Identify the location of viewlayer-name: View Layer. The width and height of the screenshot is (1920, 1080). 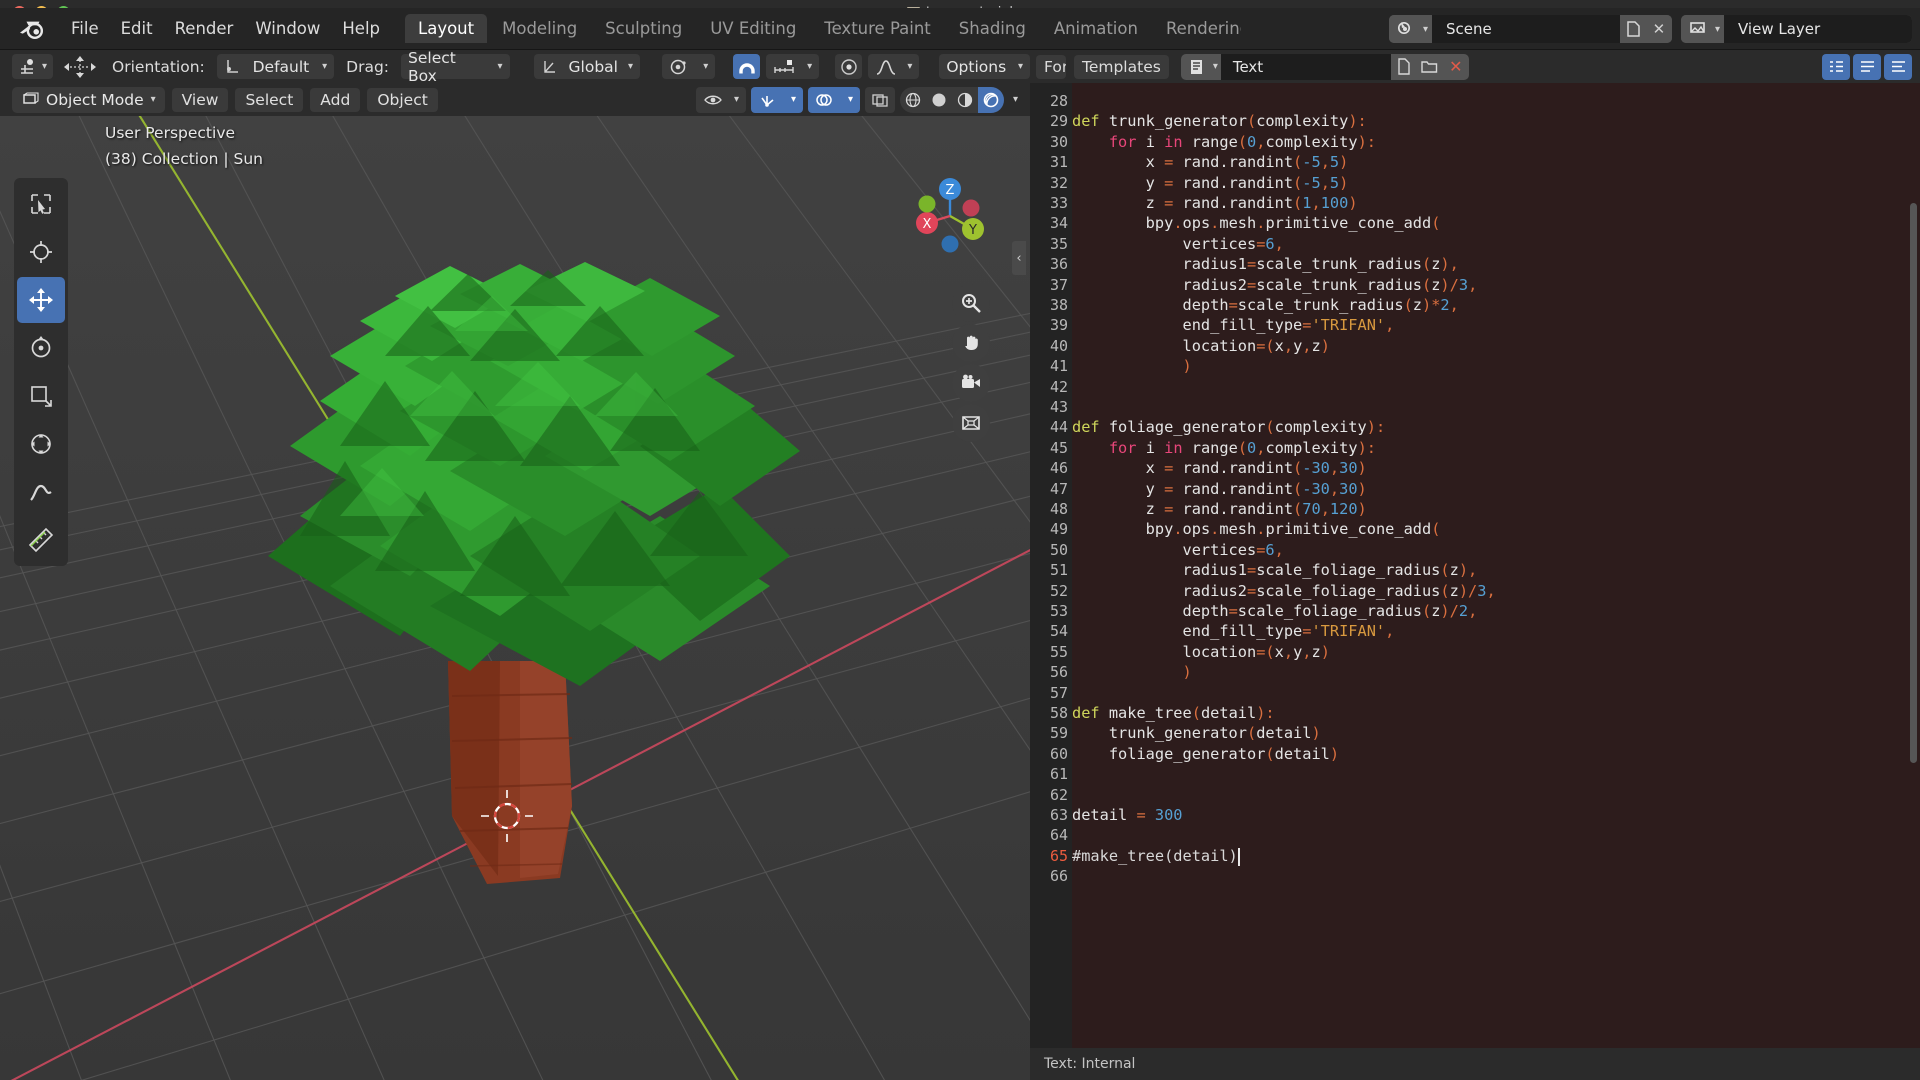
(1818, 29).